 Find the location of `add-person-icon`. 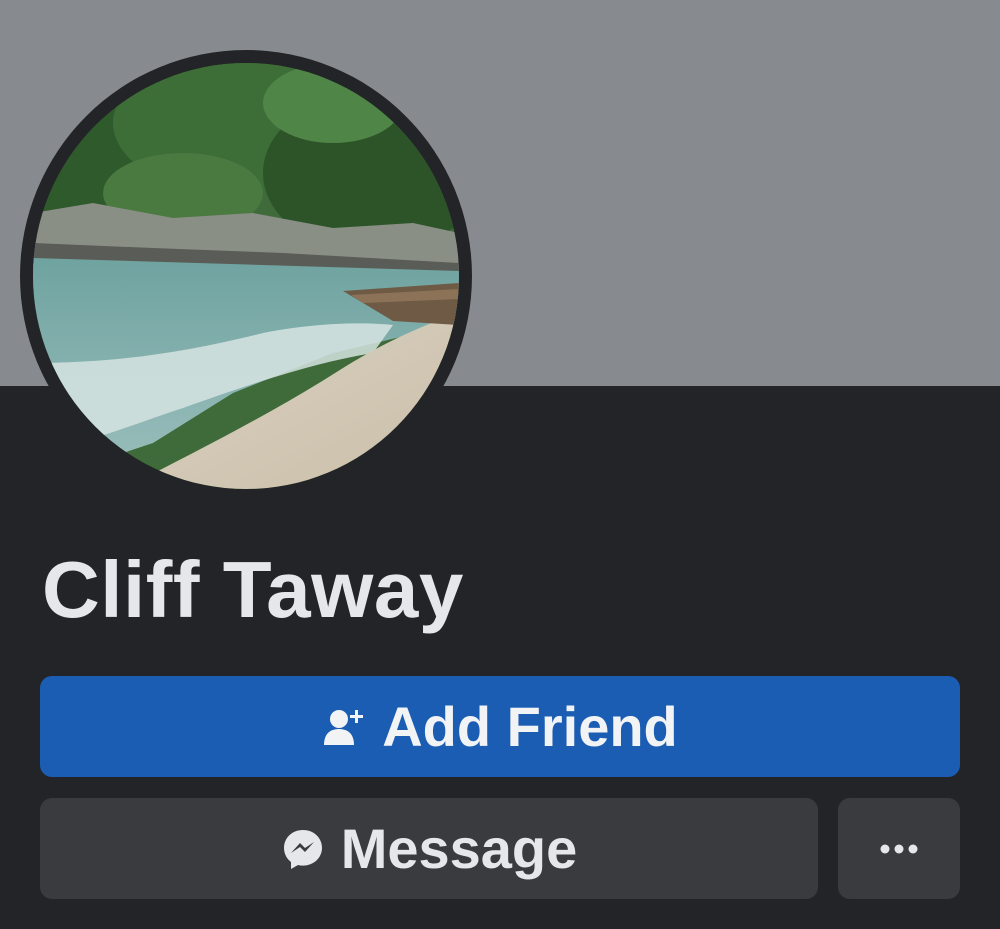

add-person-icon is located at coordinates (344, 727).